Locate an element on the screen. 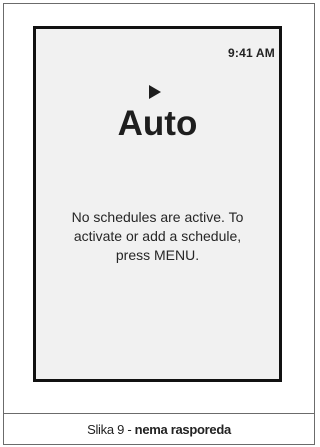  message-line-2: activate or add a schedule, is located at coordinates (157, 236).